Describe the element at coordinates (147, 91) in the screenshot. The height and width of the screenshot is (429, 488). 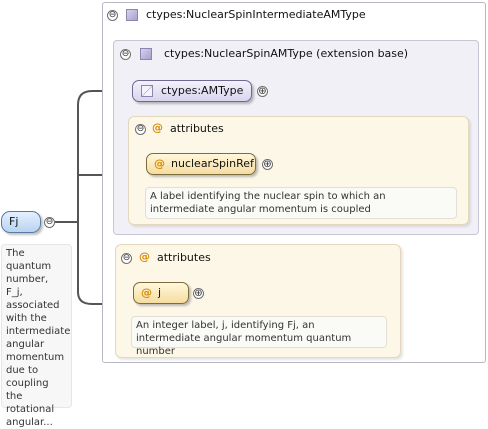
I see `simple-type-icon` at that location.